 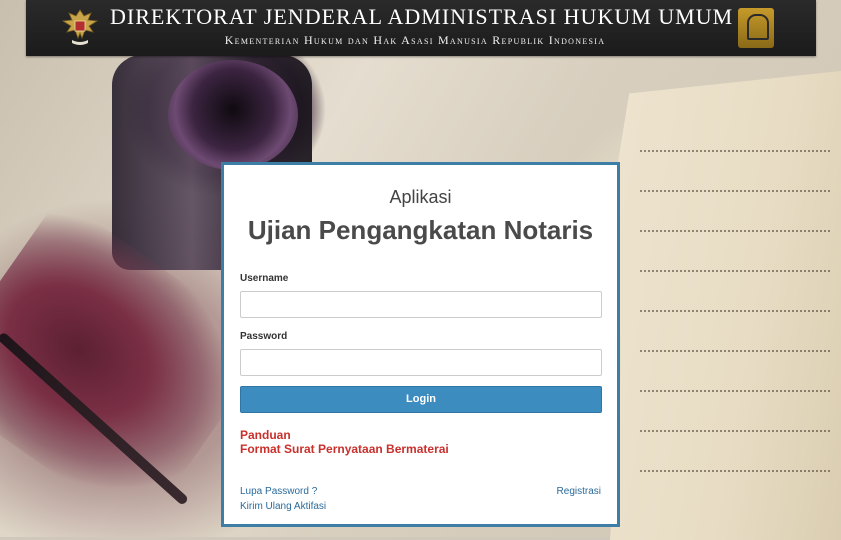 What do you see at coordinates (421, 362) in the screenshot?
I see `password-input` at bounding box center [421, 362].